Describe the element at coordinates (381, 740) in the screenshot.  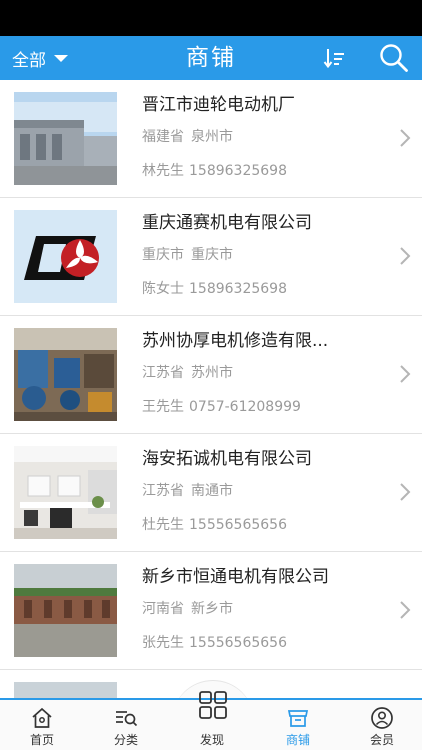
I see `tab-label: 会员` at that location.